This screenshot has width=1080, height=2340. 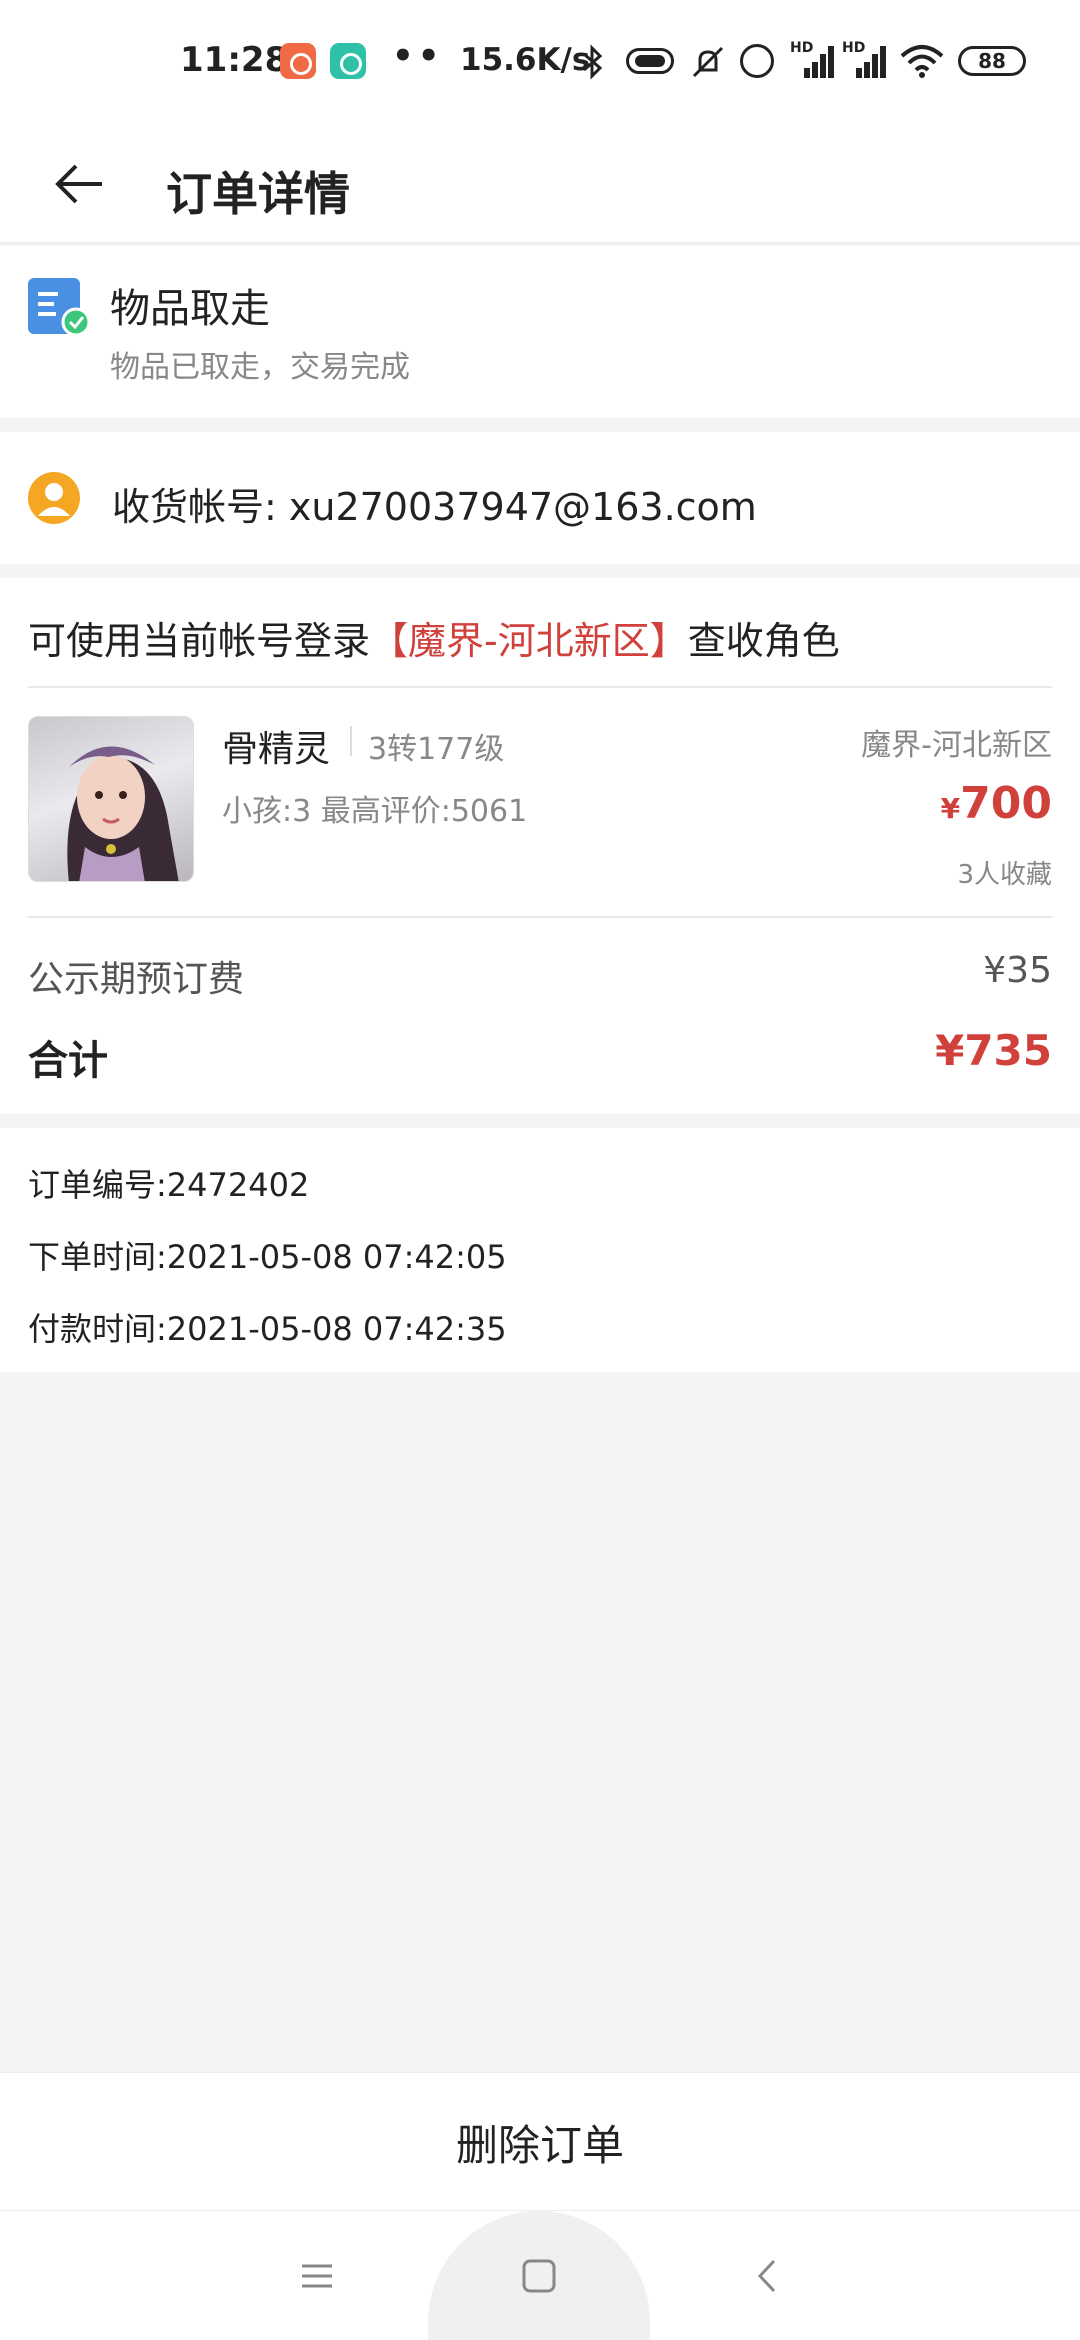 I want to click on payment-time: 付款时间:2021-05-08 07:42:35, so click(x=267, y=1329).